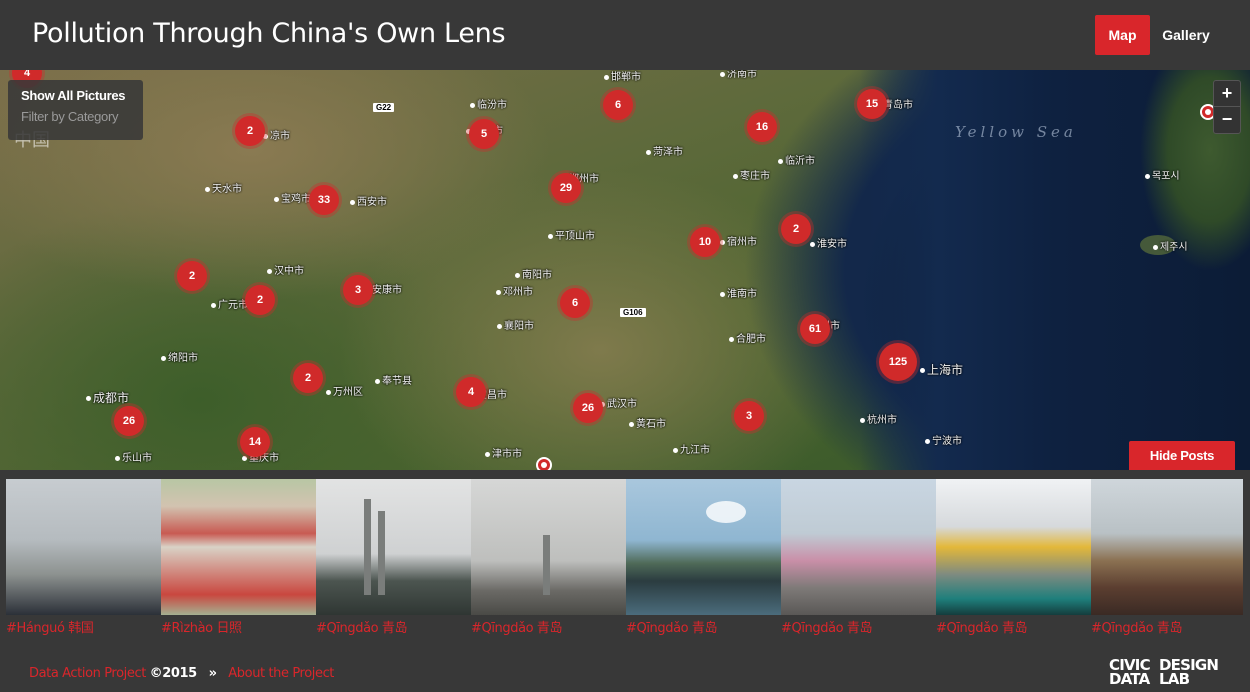 This screenshot has width=1250, height=692. I want to click on road-shield: G22, so click(384, 107).